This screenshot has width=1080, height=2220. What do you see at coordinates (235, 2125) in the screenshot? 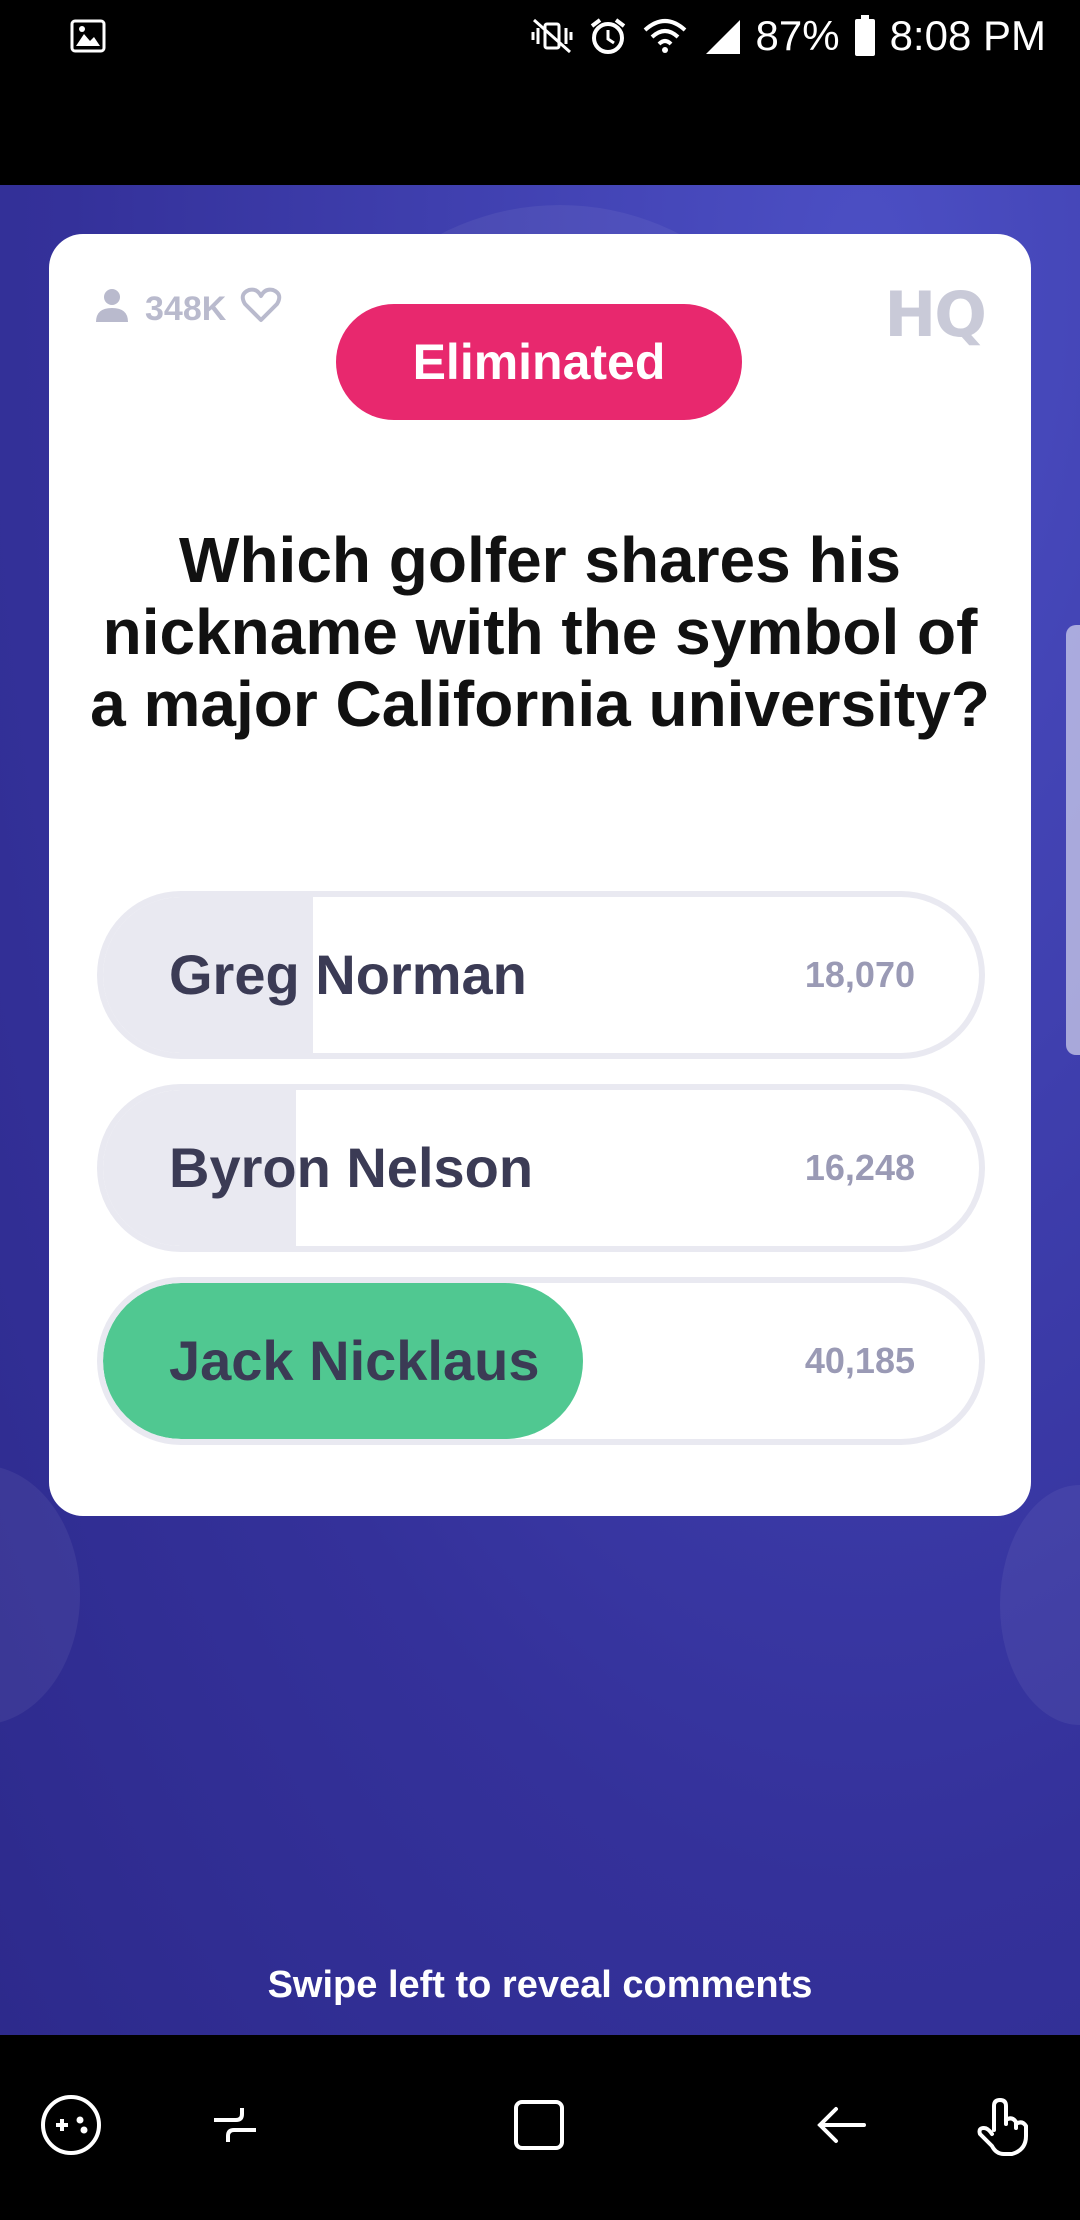
I see `recent-apps-icon` at bounding box center [235, 2125].